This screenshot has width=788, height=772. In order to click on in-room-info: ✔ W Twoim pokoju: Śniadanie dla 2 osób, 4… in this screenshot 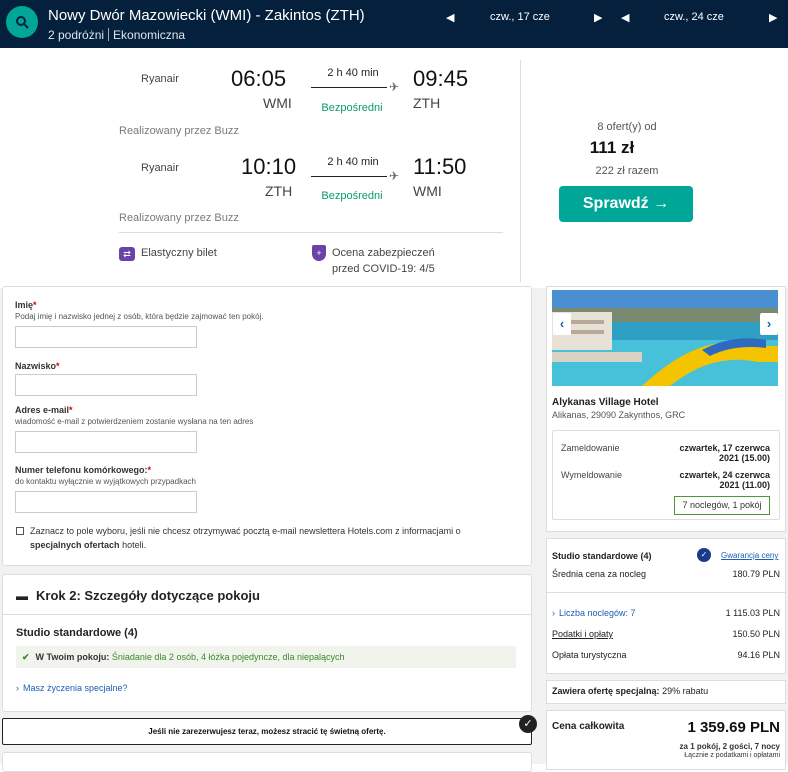, I will do `click(266, 657)`.